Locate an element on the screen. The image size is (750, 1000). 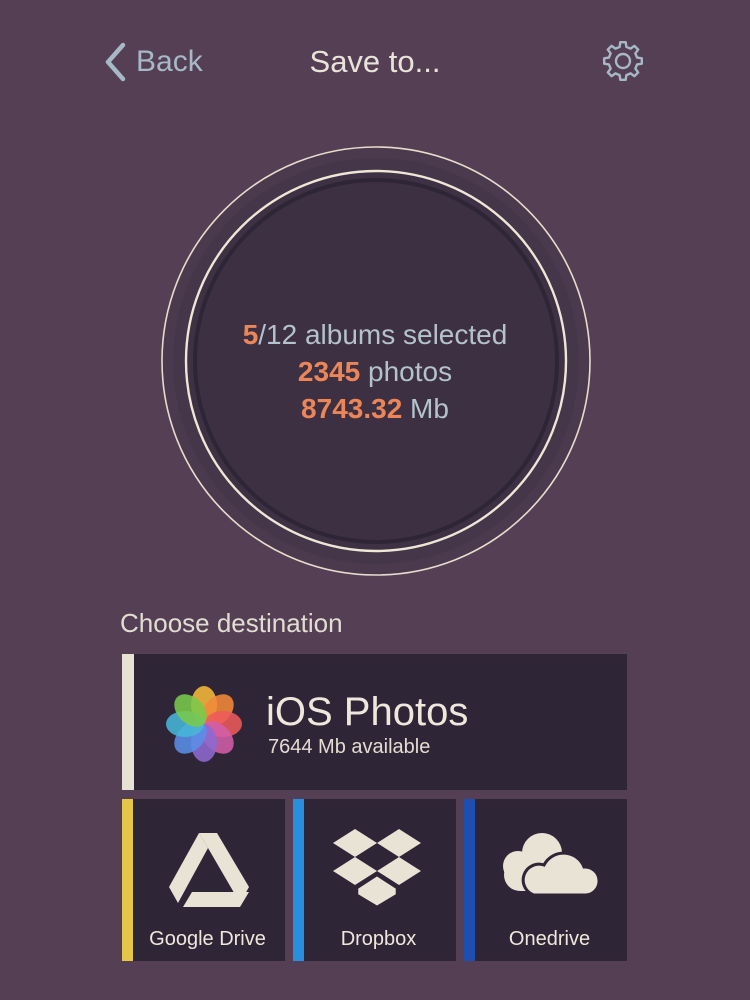
photos-count: 2345 is located at coordinates (329, 371).